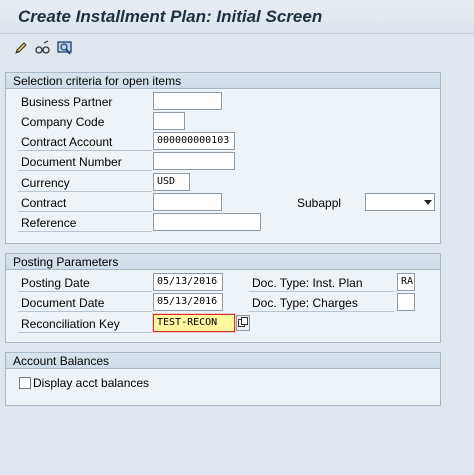 This screenshot has width=474, height=475. Describe the element at coordinates (223, 361) in the screenshot. I see `group-header: Account Balances` at that location.